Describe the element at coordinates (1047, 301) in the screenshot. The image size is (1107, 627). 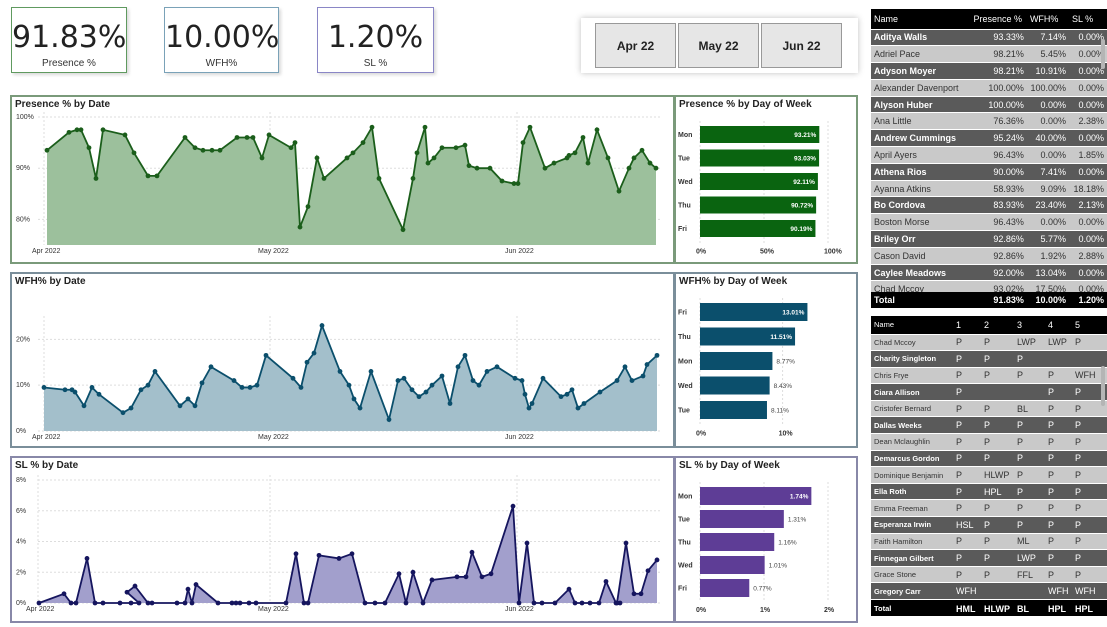
I see `total-wfh: 10.00%` at that location.